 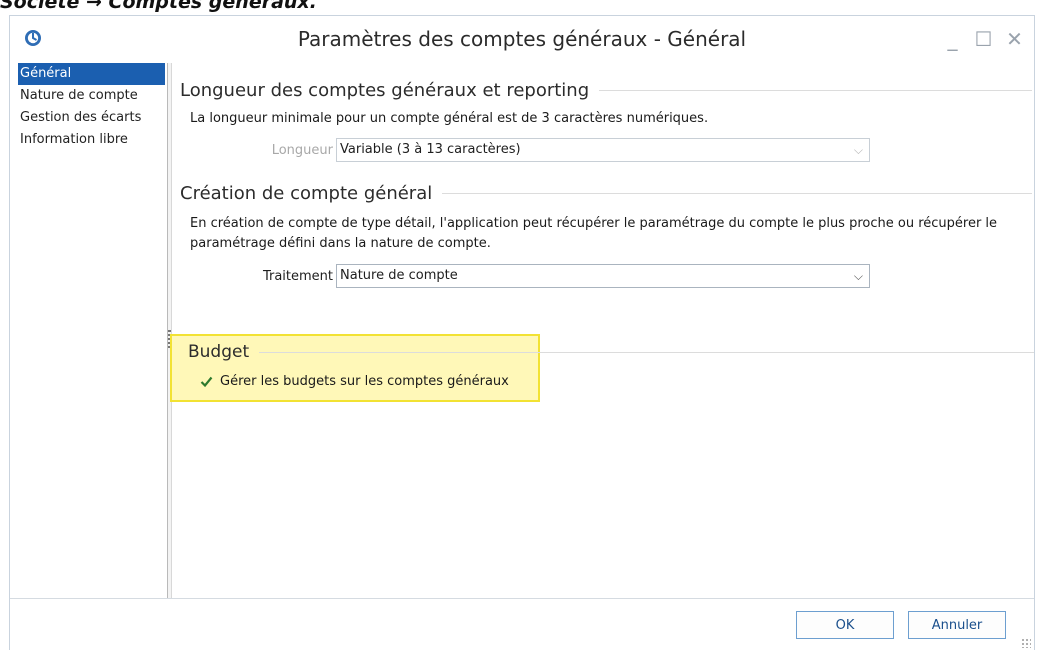 I want to click on section-header-creation: Création de compte général, so click(x=606, y=193).